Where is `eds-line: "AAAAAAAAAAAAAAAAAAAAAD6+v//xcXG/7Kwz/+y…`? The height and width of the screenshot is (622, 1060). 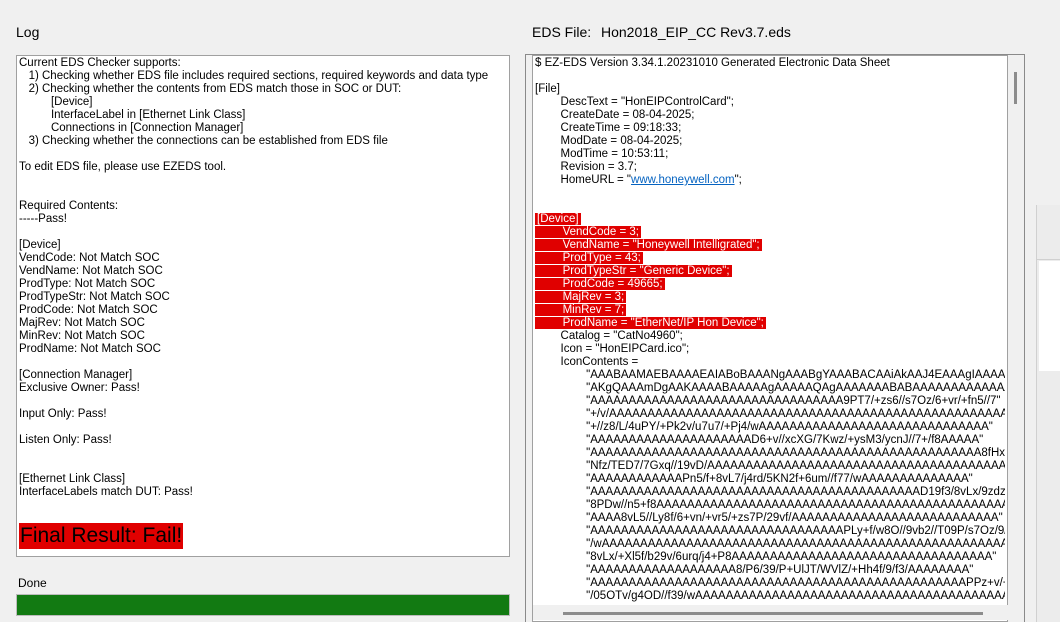 eds-line: "AAAAAAAAAAAAAAAAAAAAAD6+v//xcXG/7Kwz/+y… is located at coordinates (759, 440).